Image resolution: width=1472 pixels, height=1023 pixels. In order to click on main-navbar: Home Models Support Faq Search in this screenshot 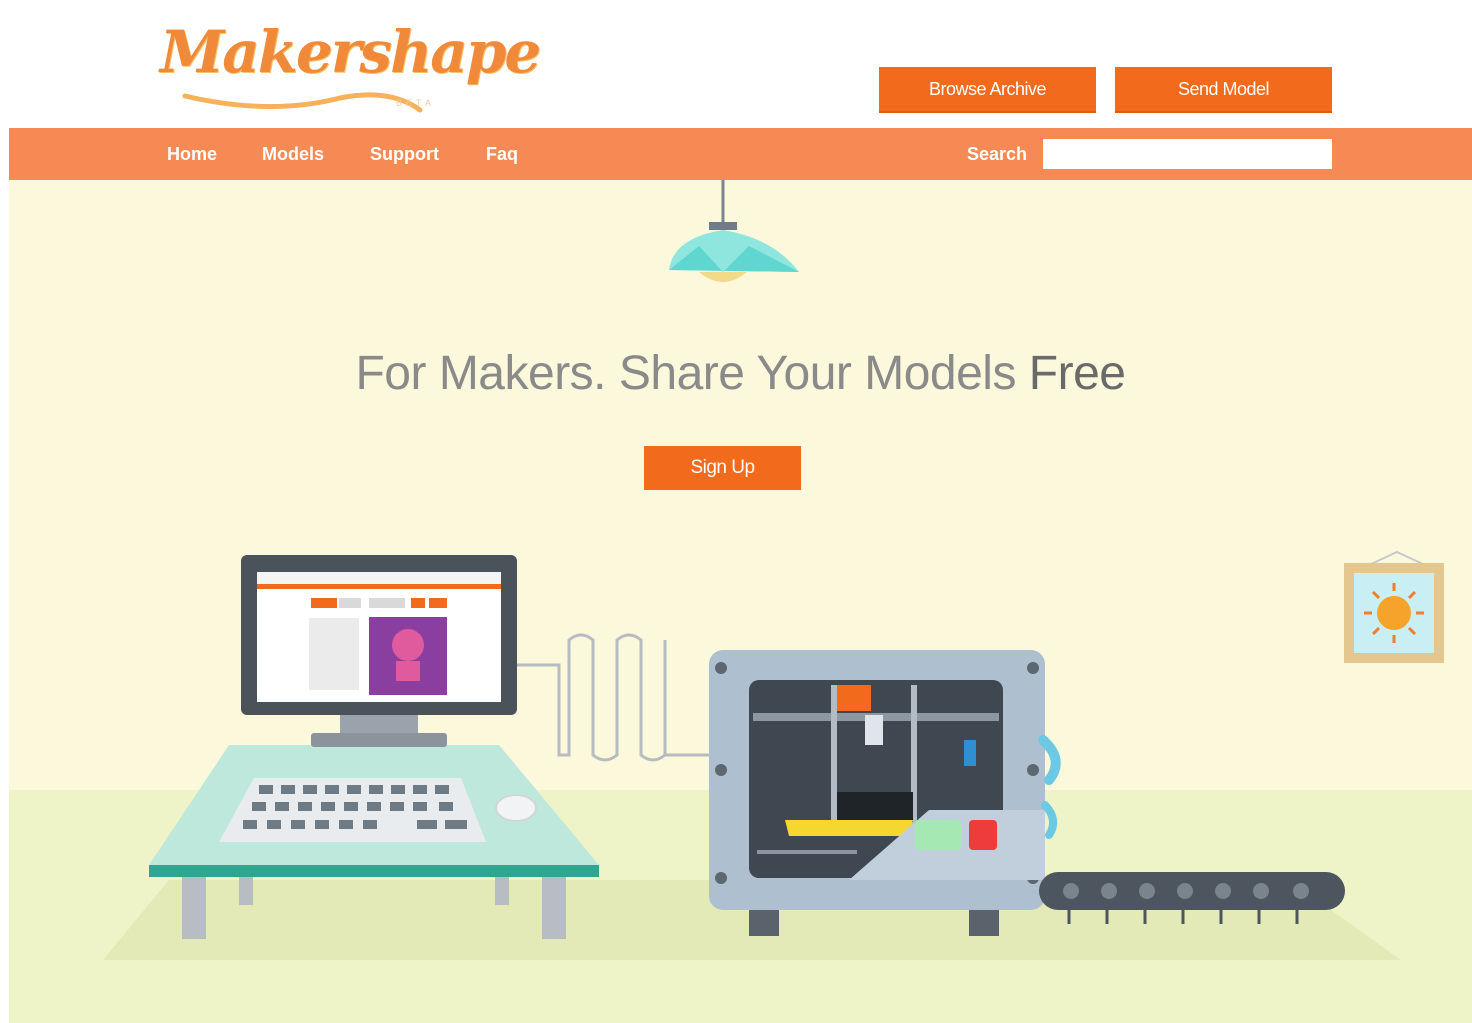, I will do `click(740, 154)`.